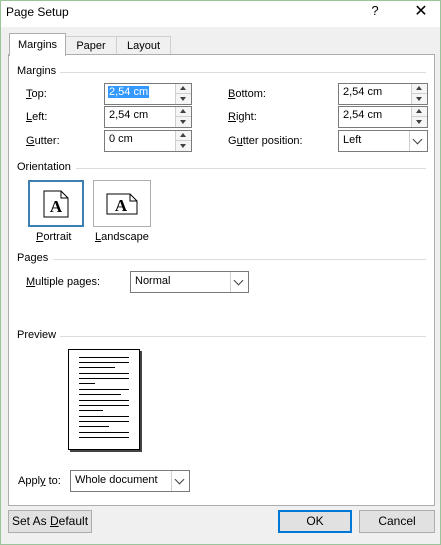 The image size is (441, 545). I want to click on landscape-label-rest: andscape, so click(125, 237).